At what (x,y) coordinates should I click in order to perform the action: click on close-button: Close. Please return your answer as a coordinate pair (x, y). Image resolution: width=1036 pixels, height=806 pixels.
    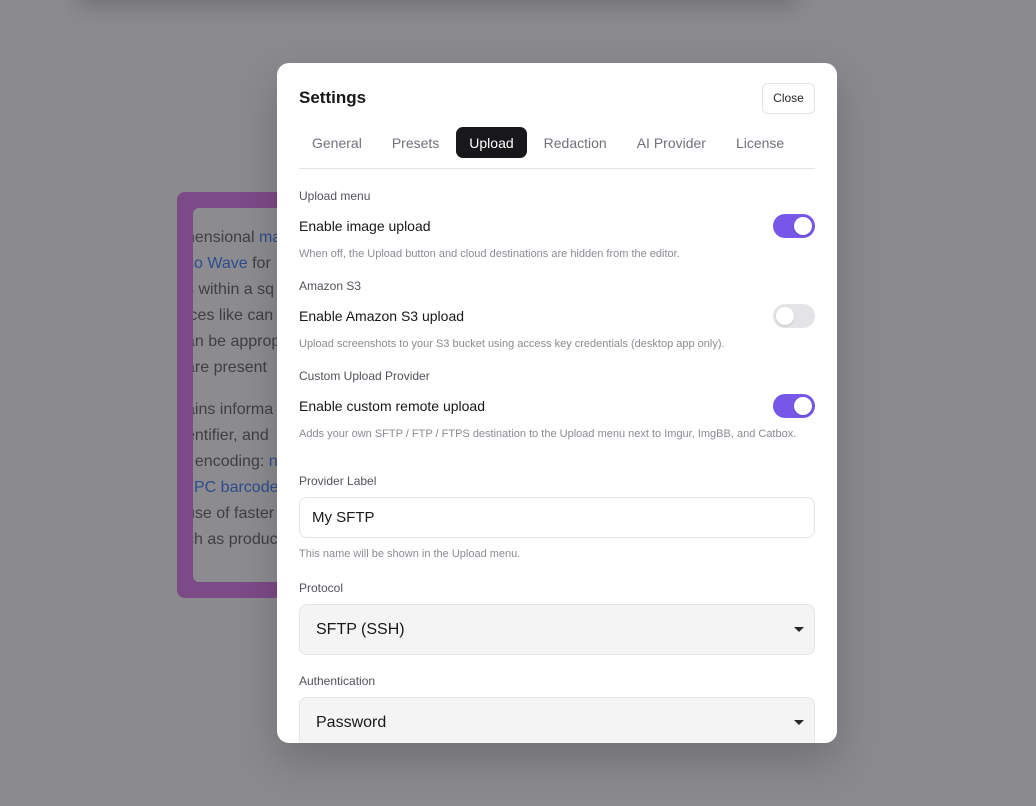
    Looking at the image, I should click on (788, 98).